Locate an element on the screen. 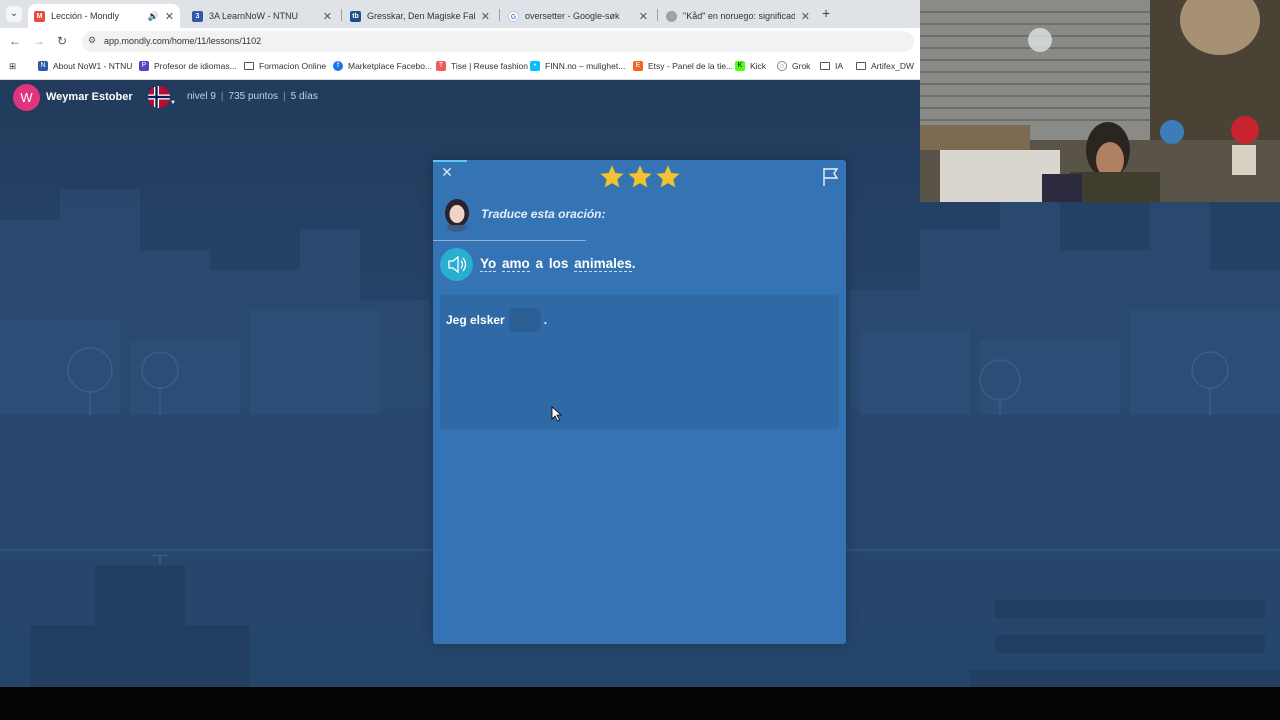  level-text: nivel 9 is located at coordinates (201, 96).